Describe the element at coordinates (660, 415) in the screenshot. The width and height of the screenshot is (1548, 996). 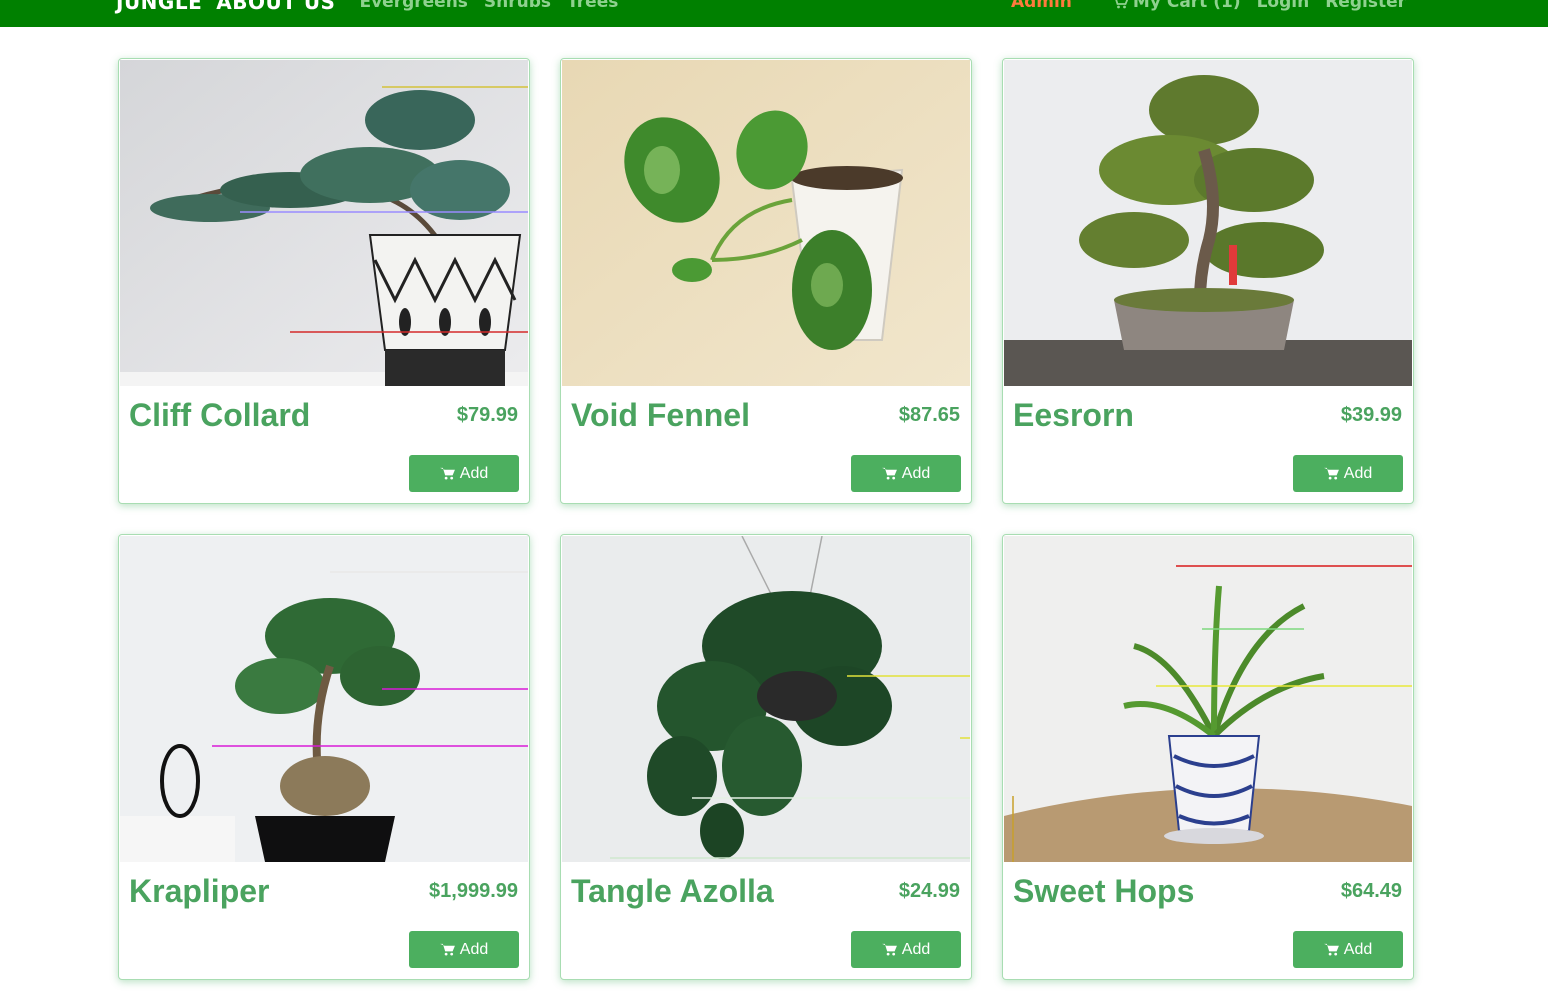
I see `product-name: Void Fennel` at that location.